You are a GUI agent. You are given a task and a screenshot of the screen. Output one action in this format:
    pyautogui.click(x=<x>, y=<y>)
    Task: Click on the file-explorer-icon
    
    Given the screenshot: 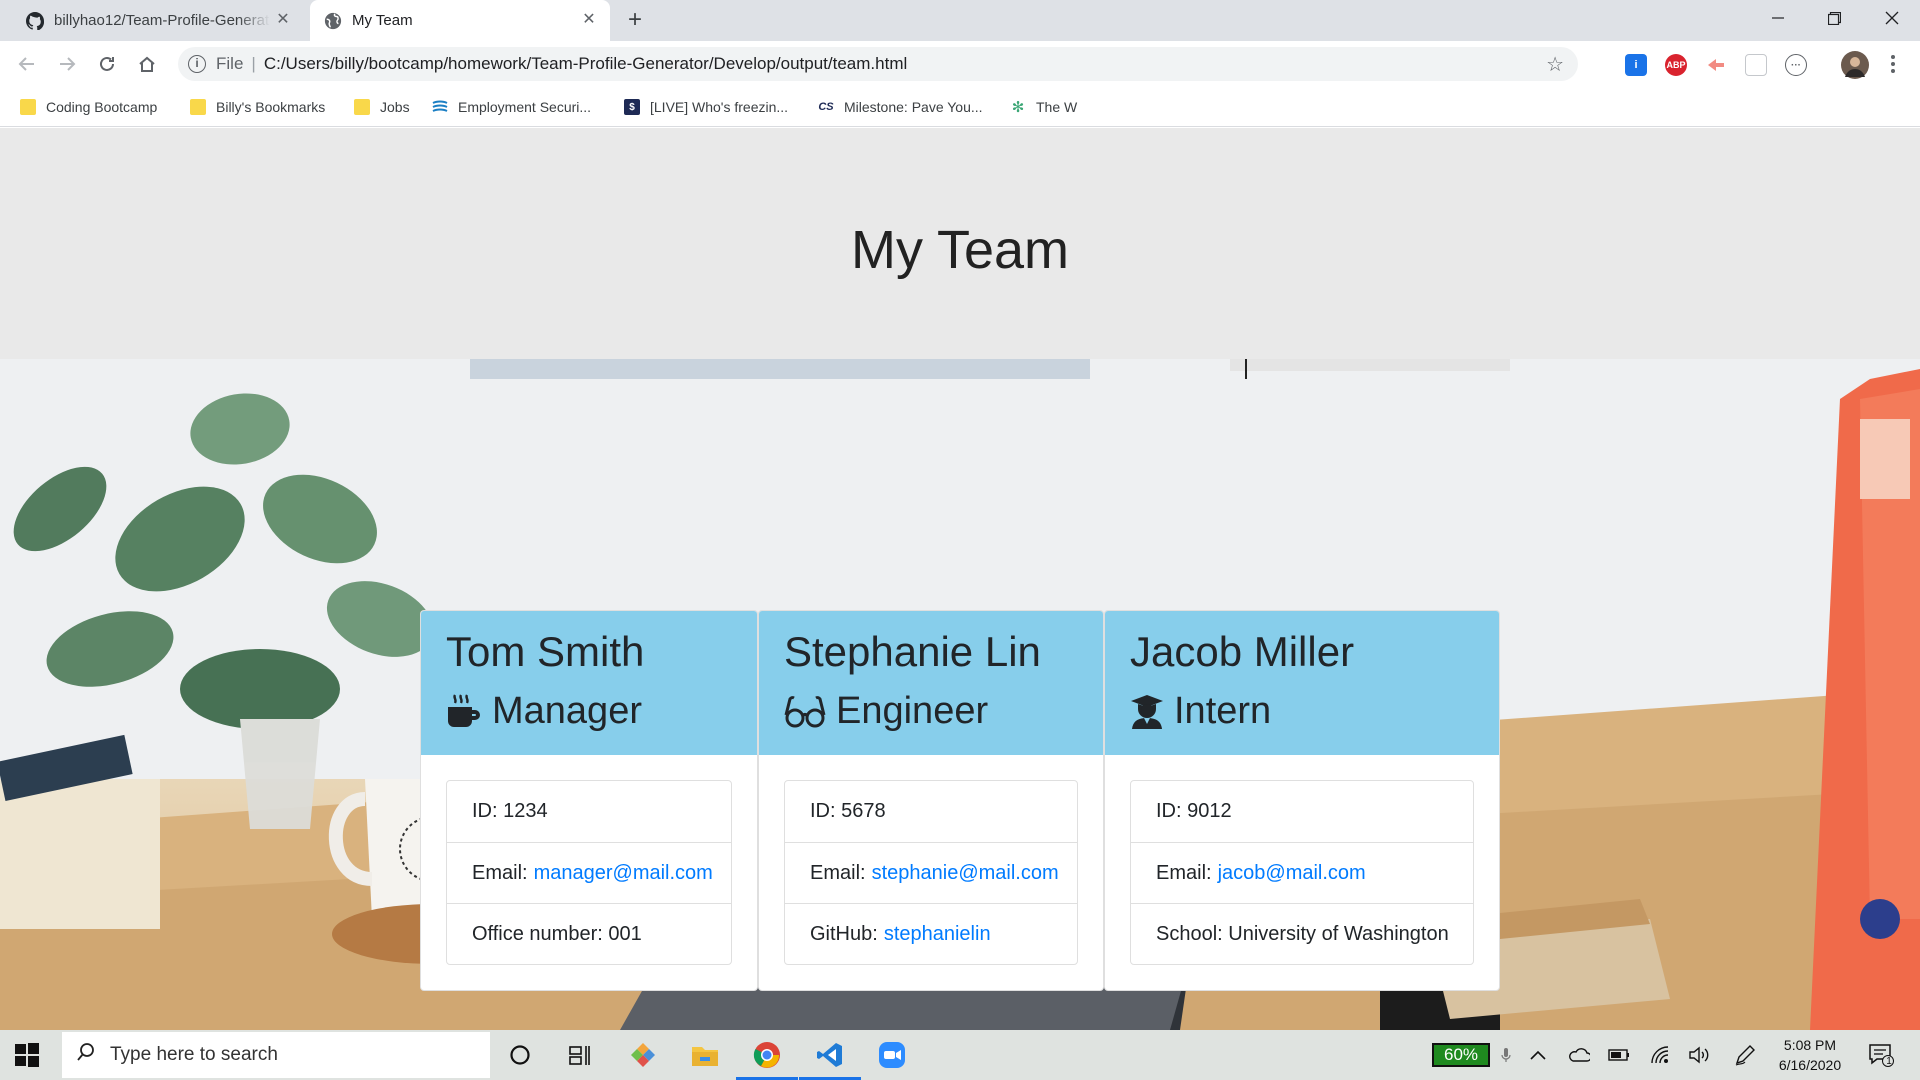 What is the action you would take?
    pyautogui.click(x=705, y=1055)
    